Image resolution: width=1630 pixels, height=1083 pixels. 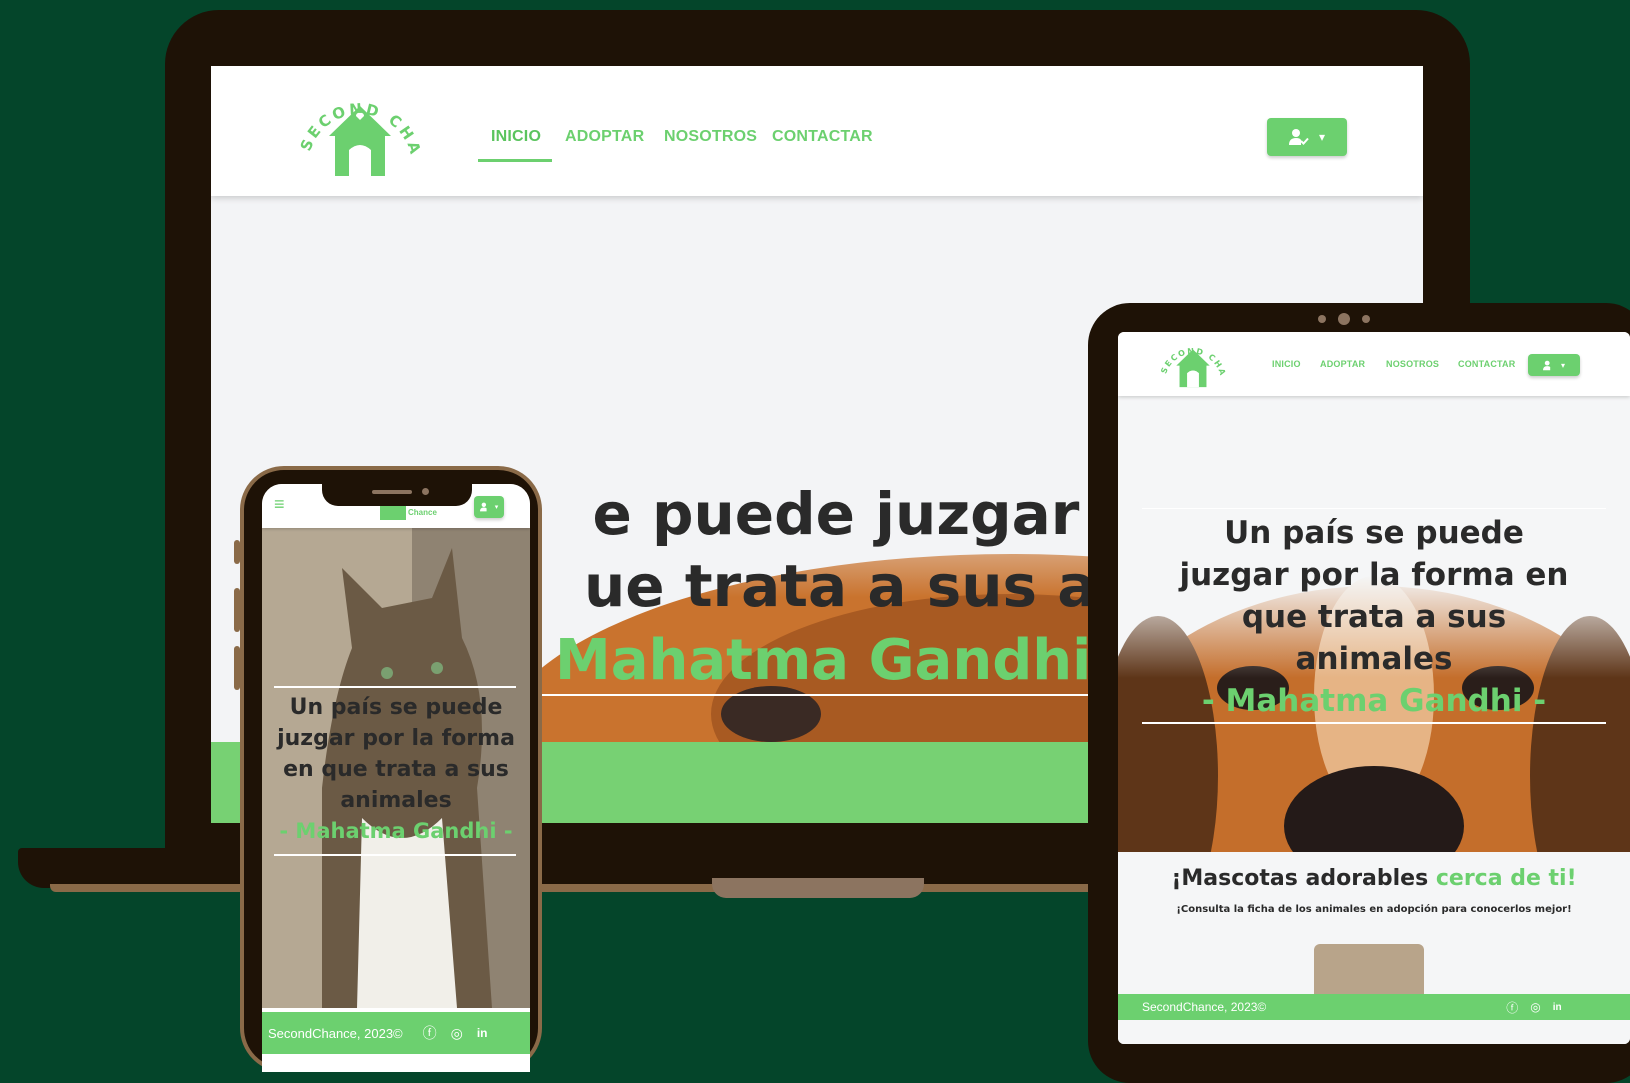 I want to click on tablet-camera, so click(x=1344, y=319).